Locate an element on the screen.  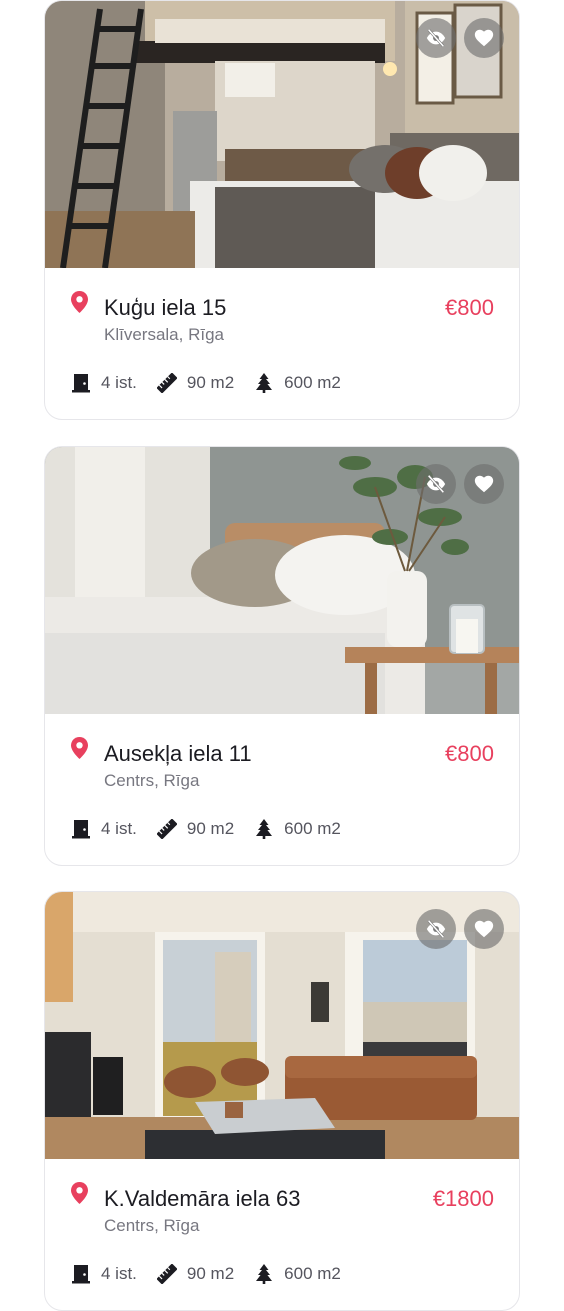
listing-address: K.Valdemāra iela 63 is located at coordinates (202, 1198).